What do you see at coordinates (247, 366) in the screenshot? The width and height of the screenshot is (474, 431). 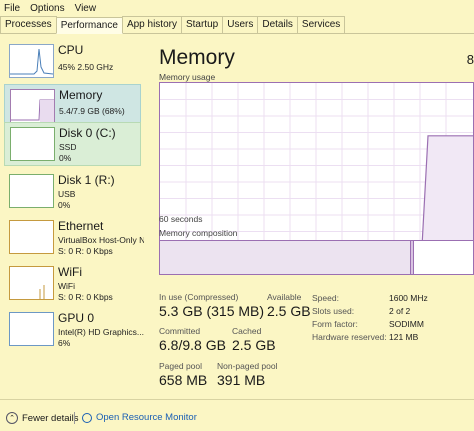 I see `nonpaged-pool-label: Non-paged pool` at bounding box center [247, 366].